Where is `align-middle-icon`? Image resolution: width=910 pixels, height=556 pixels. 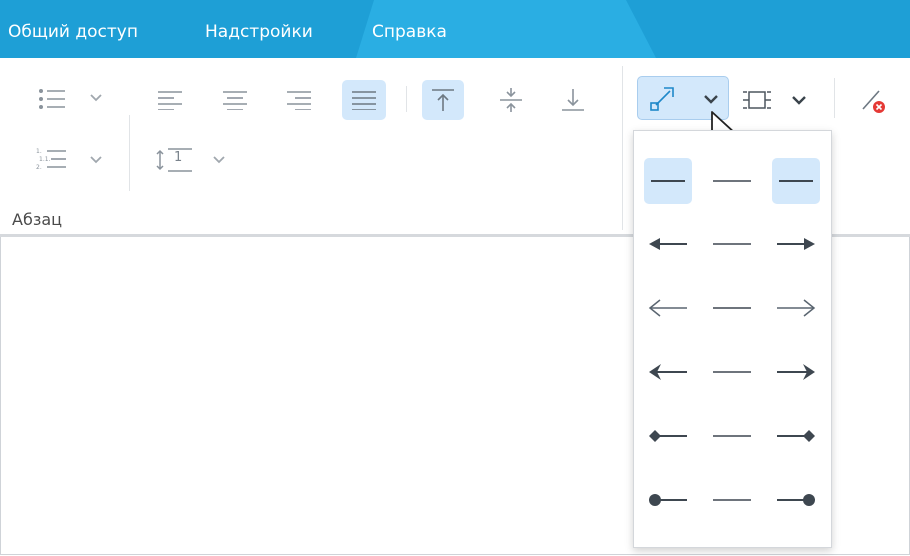 align-middle-icon is located at coordinates (511, 100).